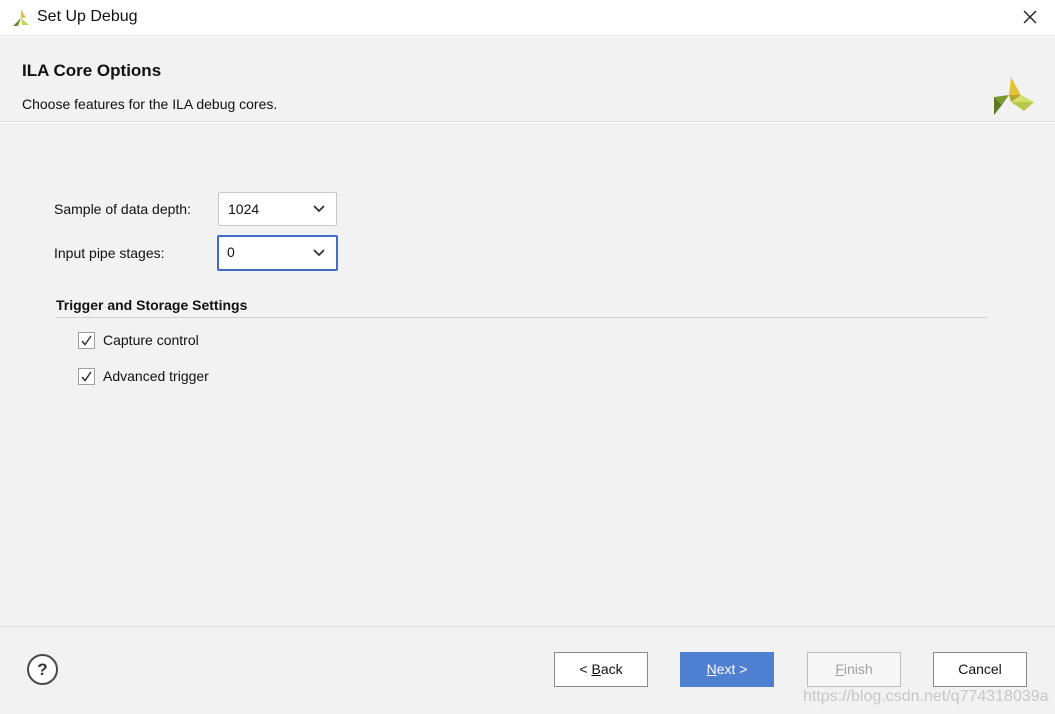 This screenshot has height=714, width=1055. Describe the element at coordinates (596, 669) in the screenshot. I see `back-mnemonic: B` at that location.